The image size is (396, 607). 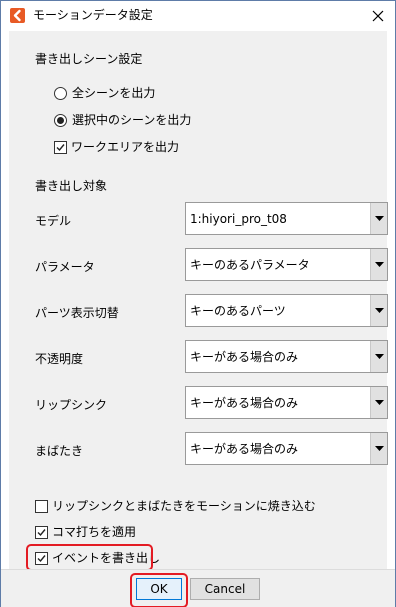 I want to click on lipsync-select-dropdown, so click(x=378, y=402).